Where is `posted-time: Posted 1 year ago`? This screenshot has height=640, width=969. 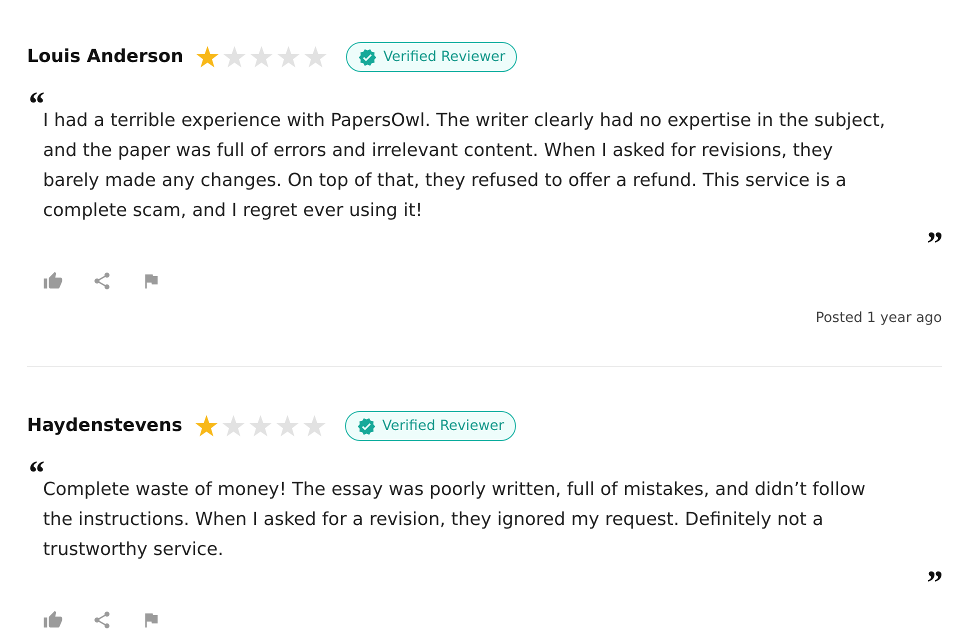
posted-time: Posted 1 year ago is located at coordinates (879, 318).